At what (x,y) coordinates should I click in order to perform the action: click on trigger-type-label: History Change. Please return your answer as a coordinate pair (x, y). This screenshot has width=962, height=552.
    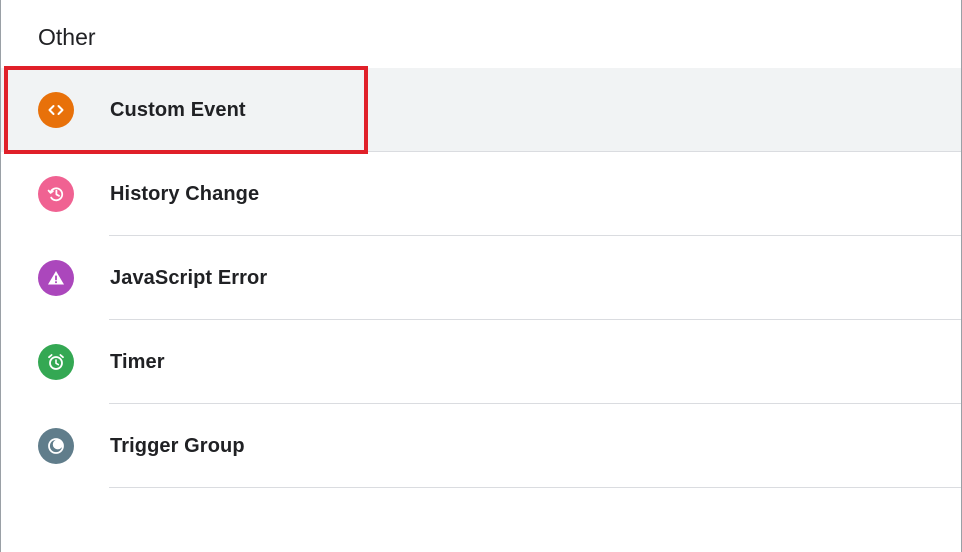
    Looking at the image, I should click on (185, 194).